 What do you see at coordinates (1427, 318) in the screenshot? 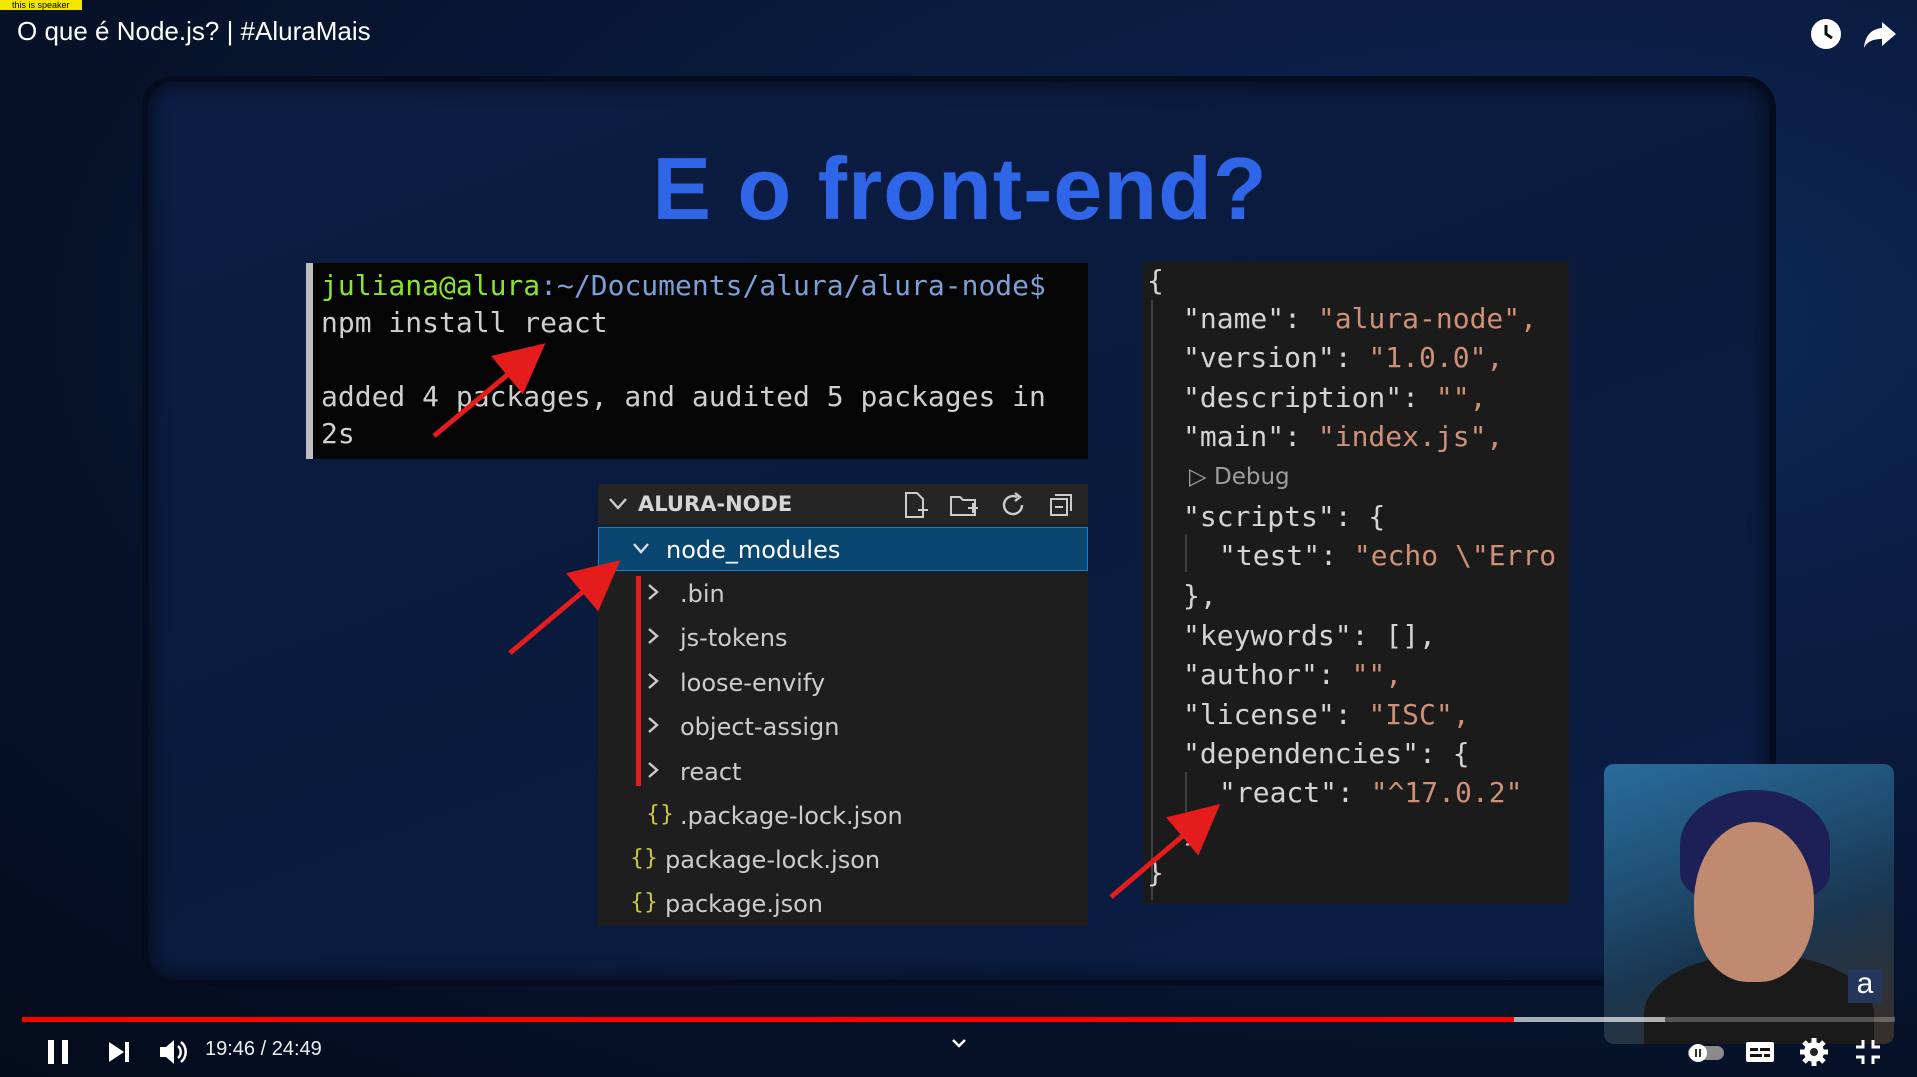
I see `json-value: "alura-node",` at bounding box center [1427, 318].